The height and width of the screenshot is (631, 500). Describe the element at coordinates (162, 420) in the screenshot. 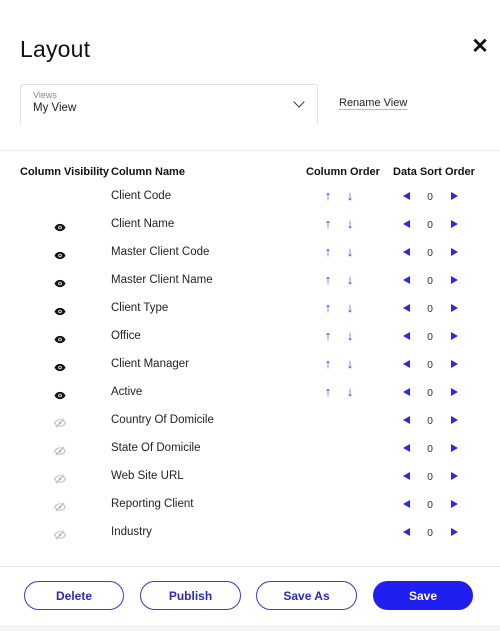

I see `column-name: Country Of Domicile` at that location.